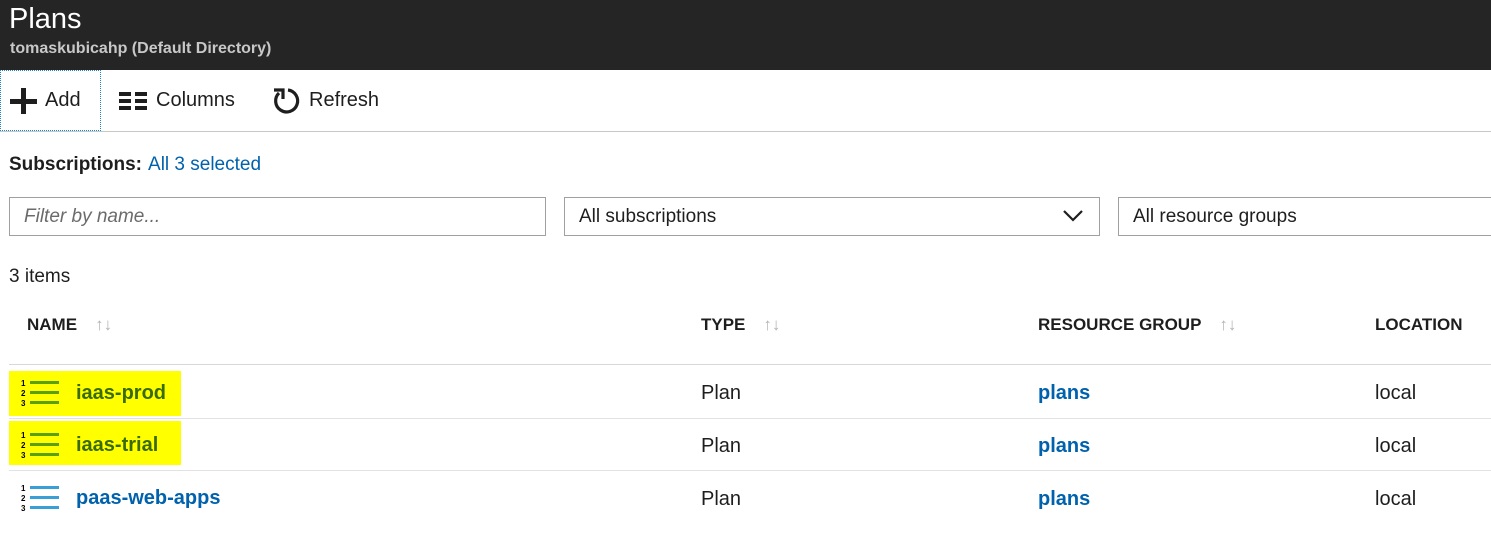 This screenshot has height=551, width=1491. I want to click on resource-group-dropdown: All resource groups, so click(1304, 216).